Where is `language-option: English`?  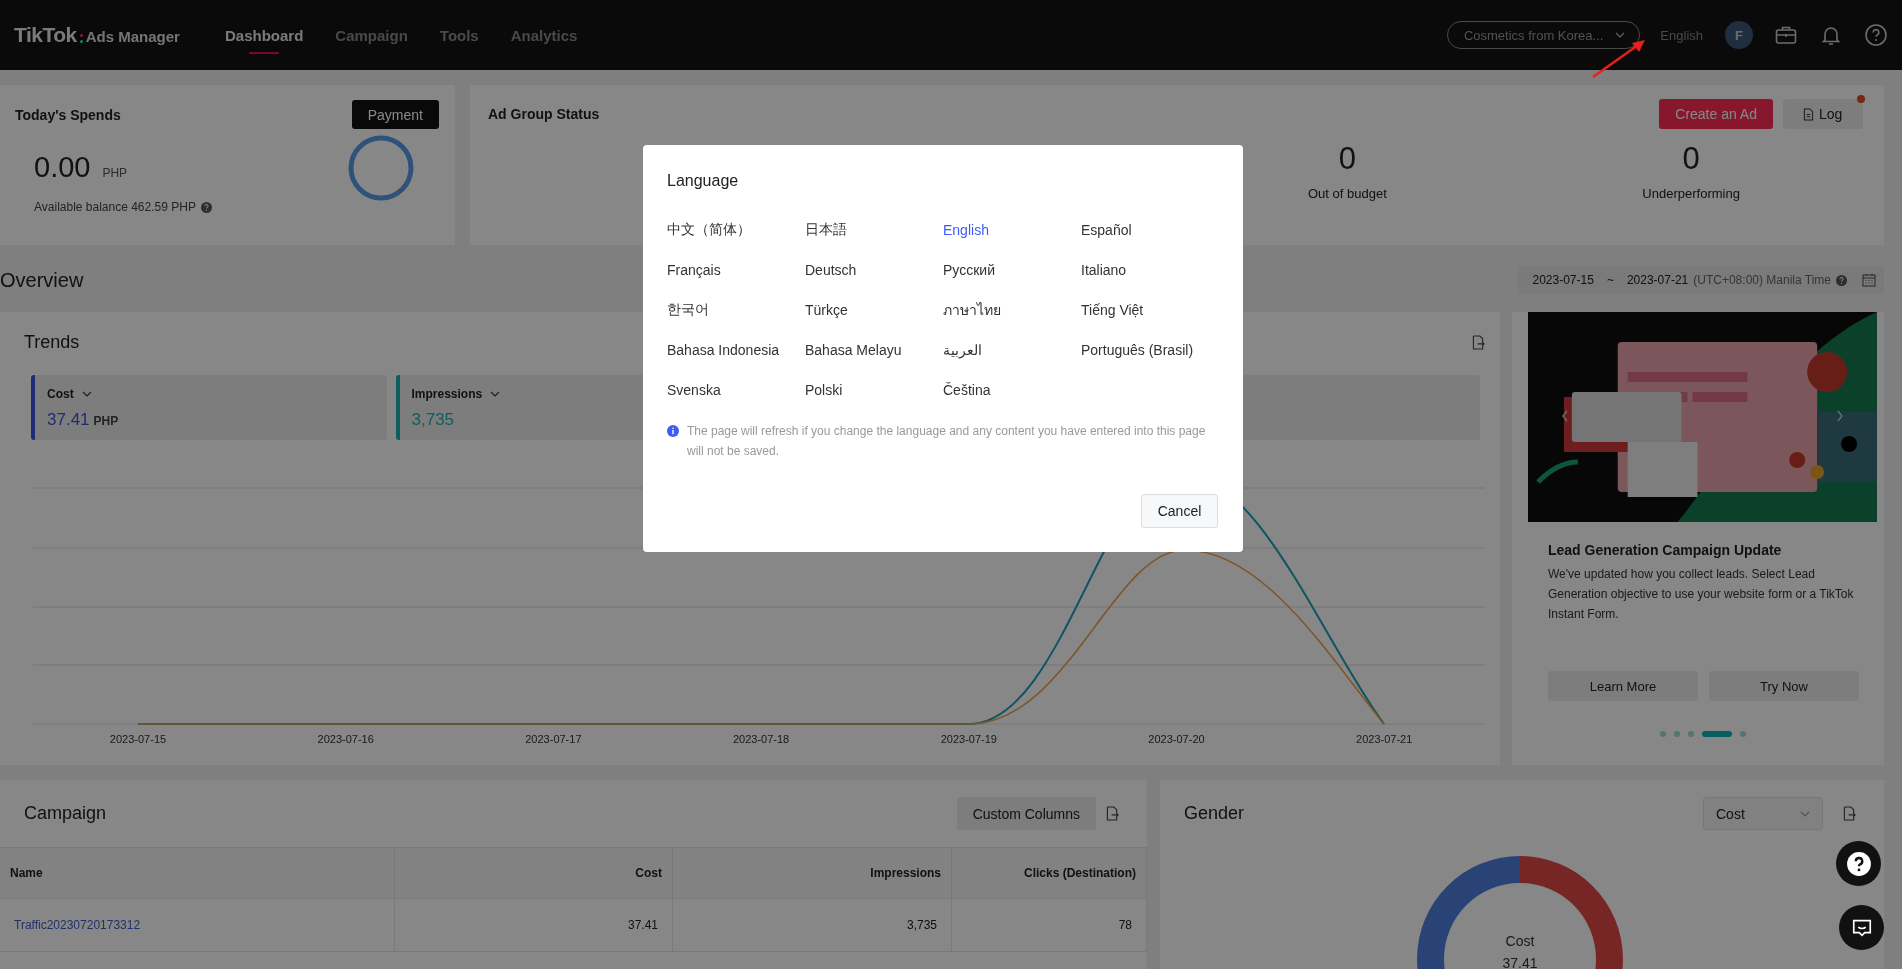 language-option: English is located at coordinates (1012, 230).